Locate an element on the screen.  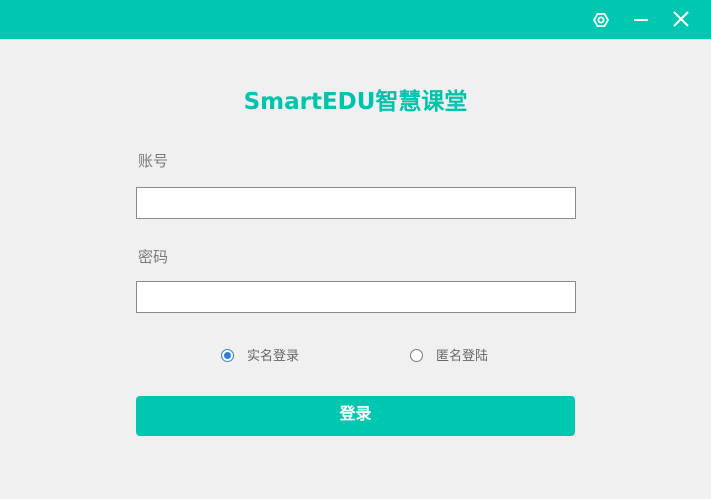
minimize-icon is located at coordinates (641, 20).